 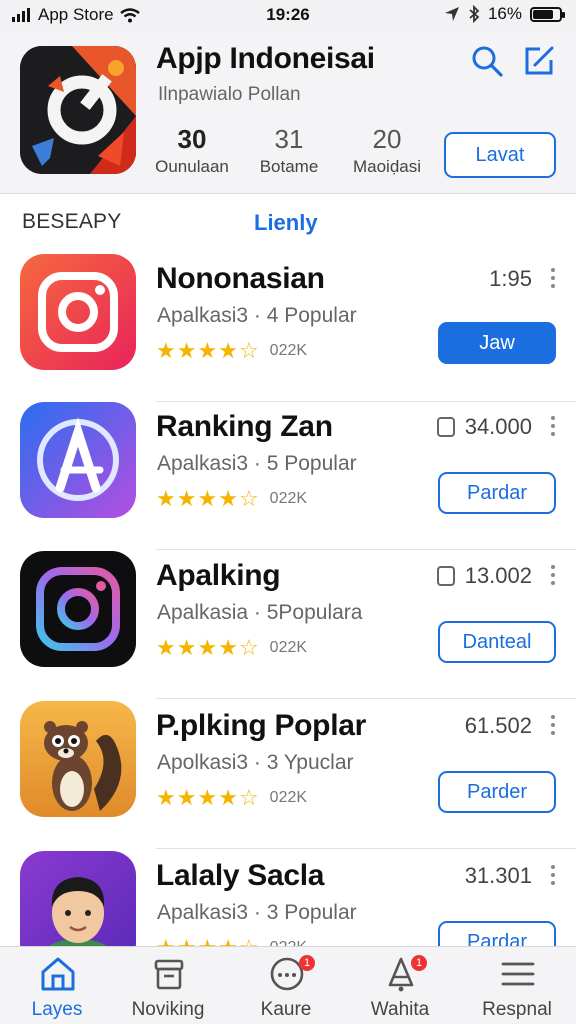 I want to click on section-tabs: BESEAPY Lienly, so click(x=288, y=221).